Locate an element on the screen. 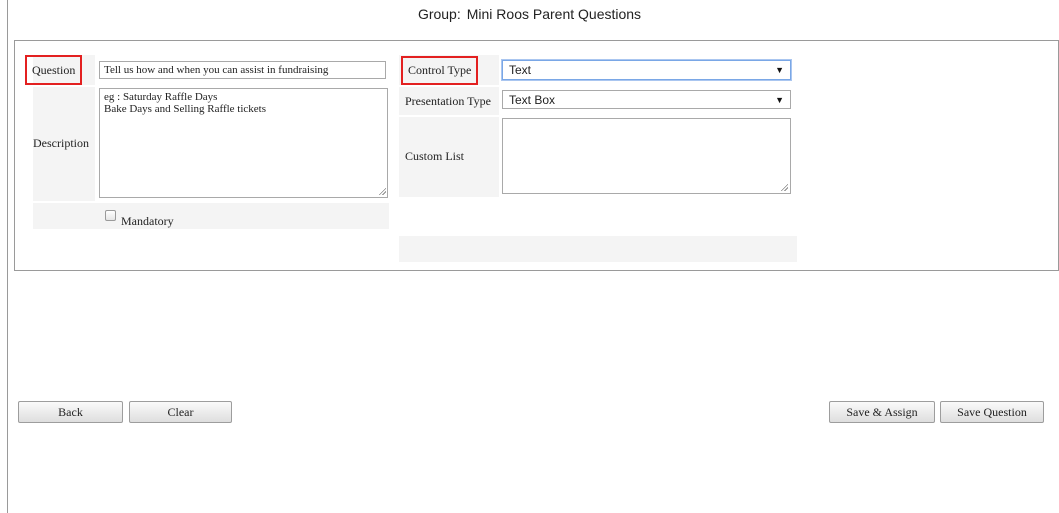 The height and width of the screenshot is (513, 1059). page-title: Group: Mini Roos Parent Questions is located at coordinates (529, 14).